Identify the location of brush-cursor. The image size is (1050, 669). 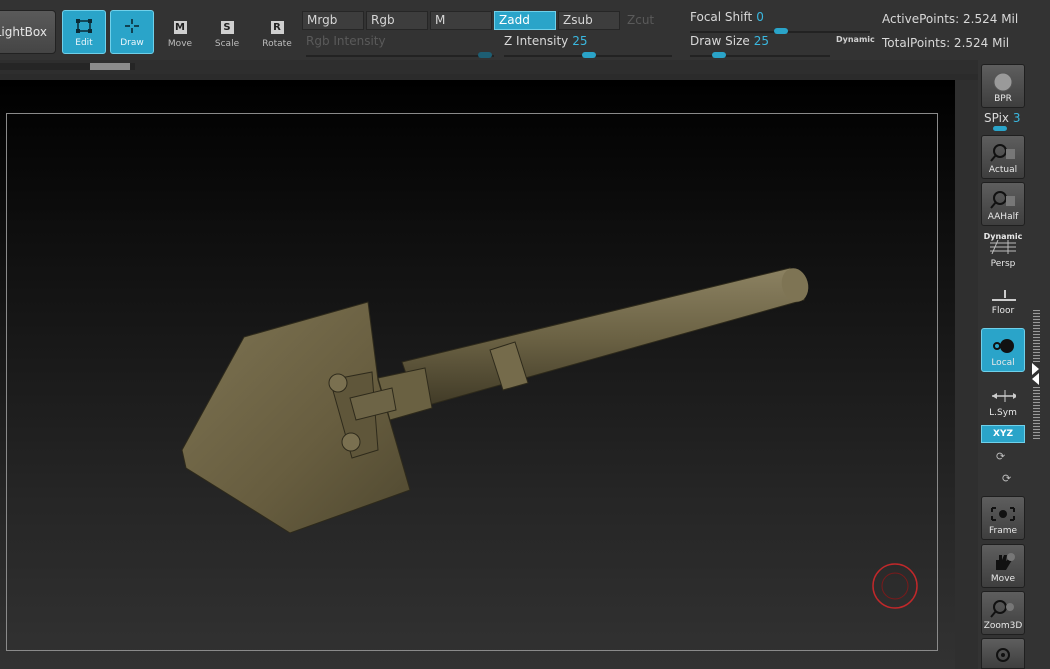
(895, 586).